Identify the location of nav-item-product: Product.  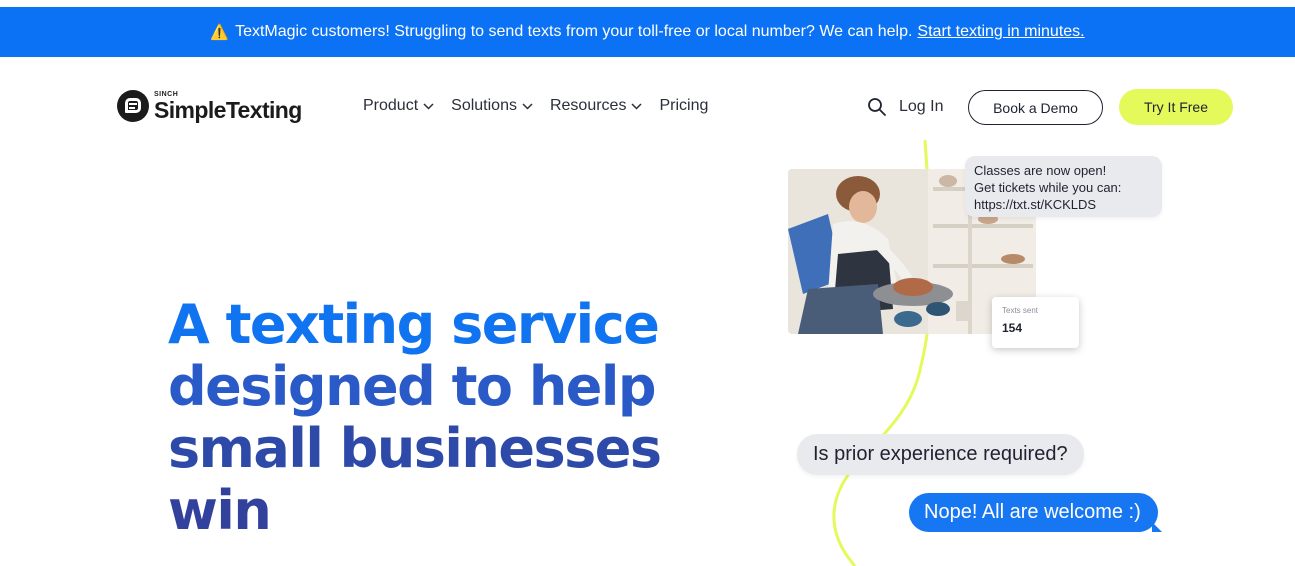
(398, 106).